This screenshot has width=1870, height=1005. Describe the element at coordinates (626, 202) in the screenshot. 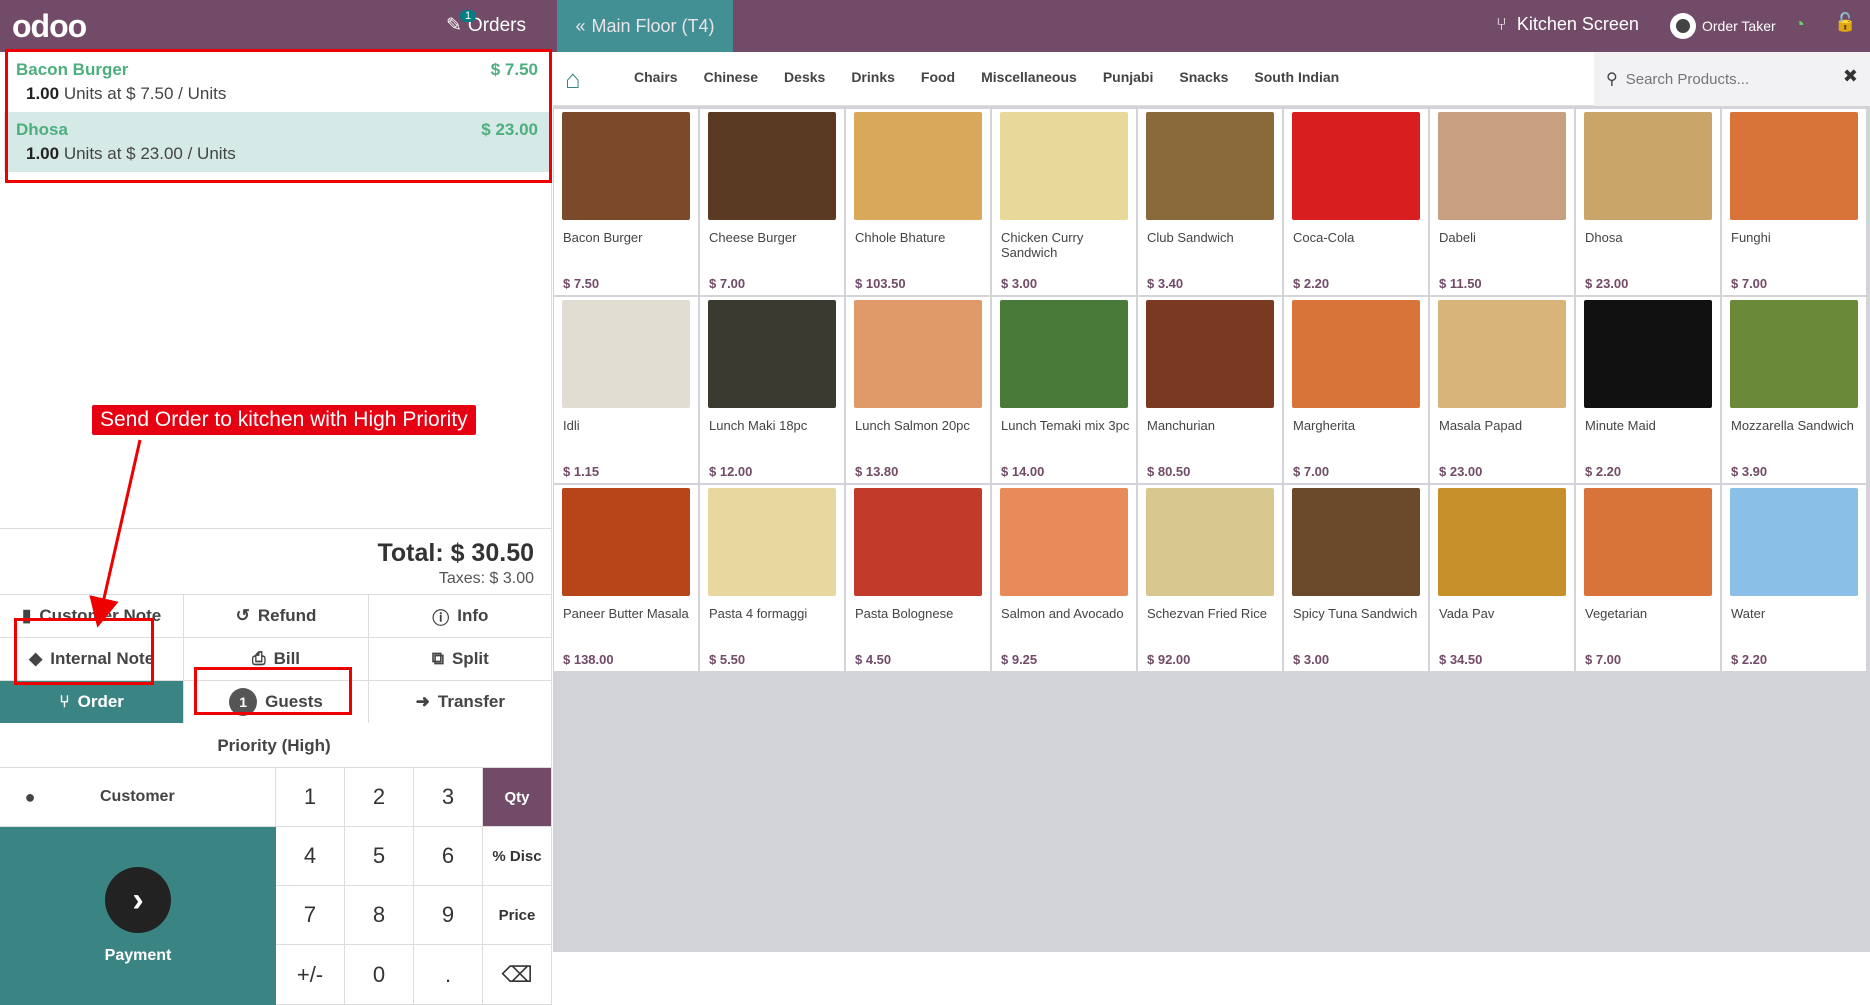

I see `product-card: Bacon Burger $ 7.50` at that location.